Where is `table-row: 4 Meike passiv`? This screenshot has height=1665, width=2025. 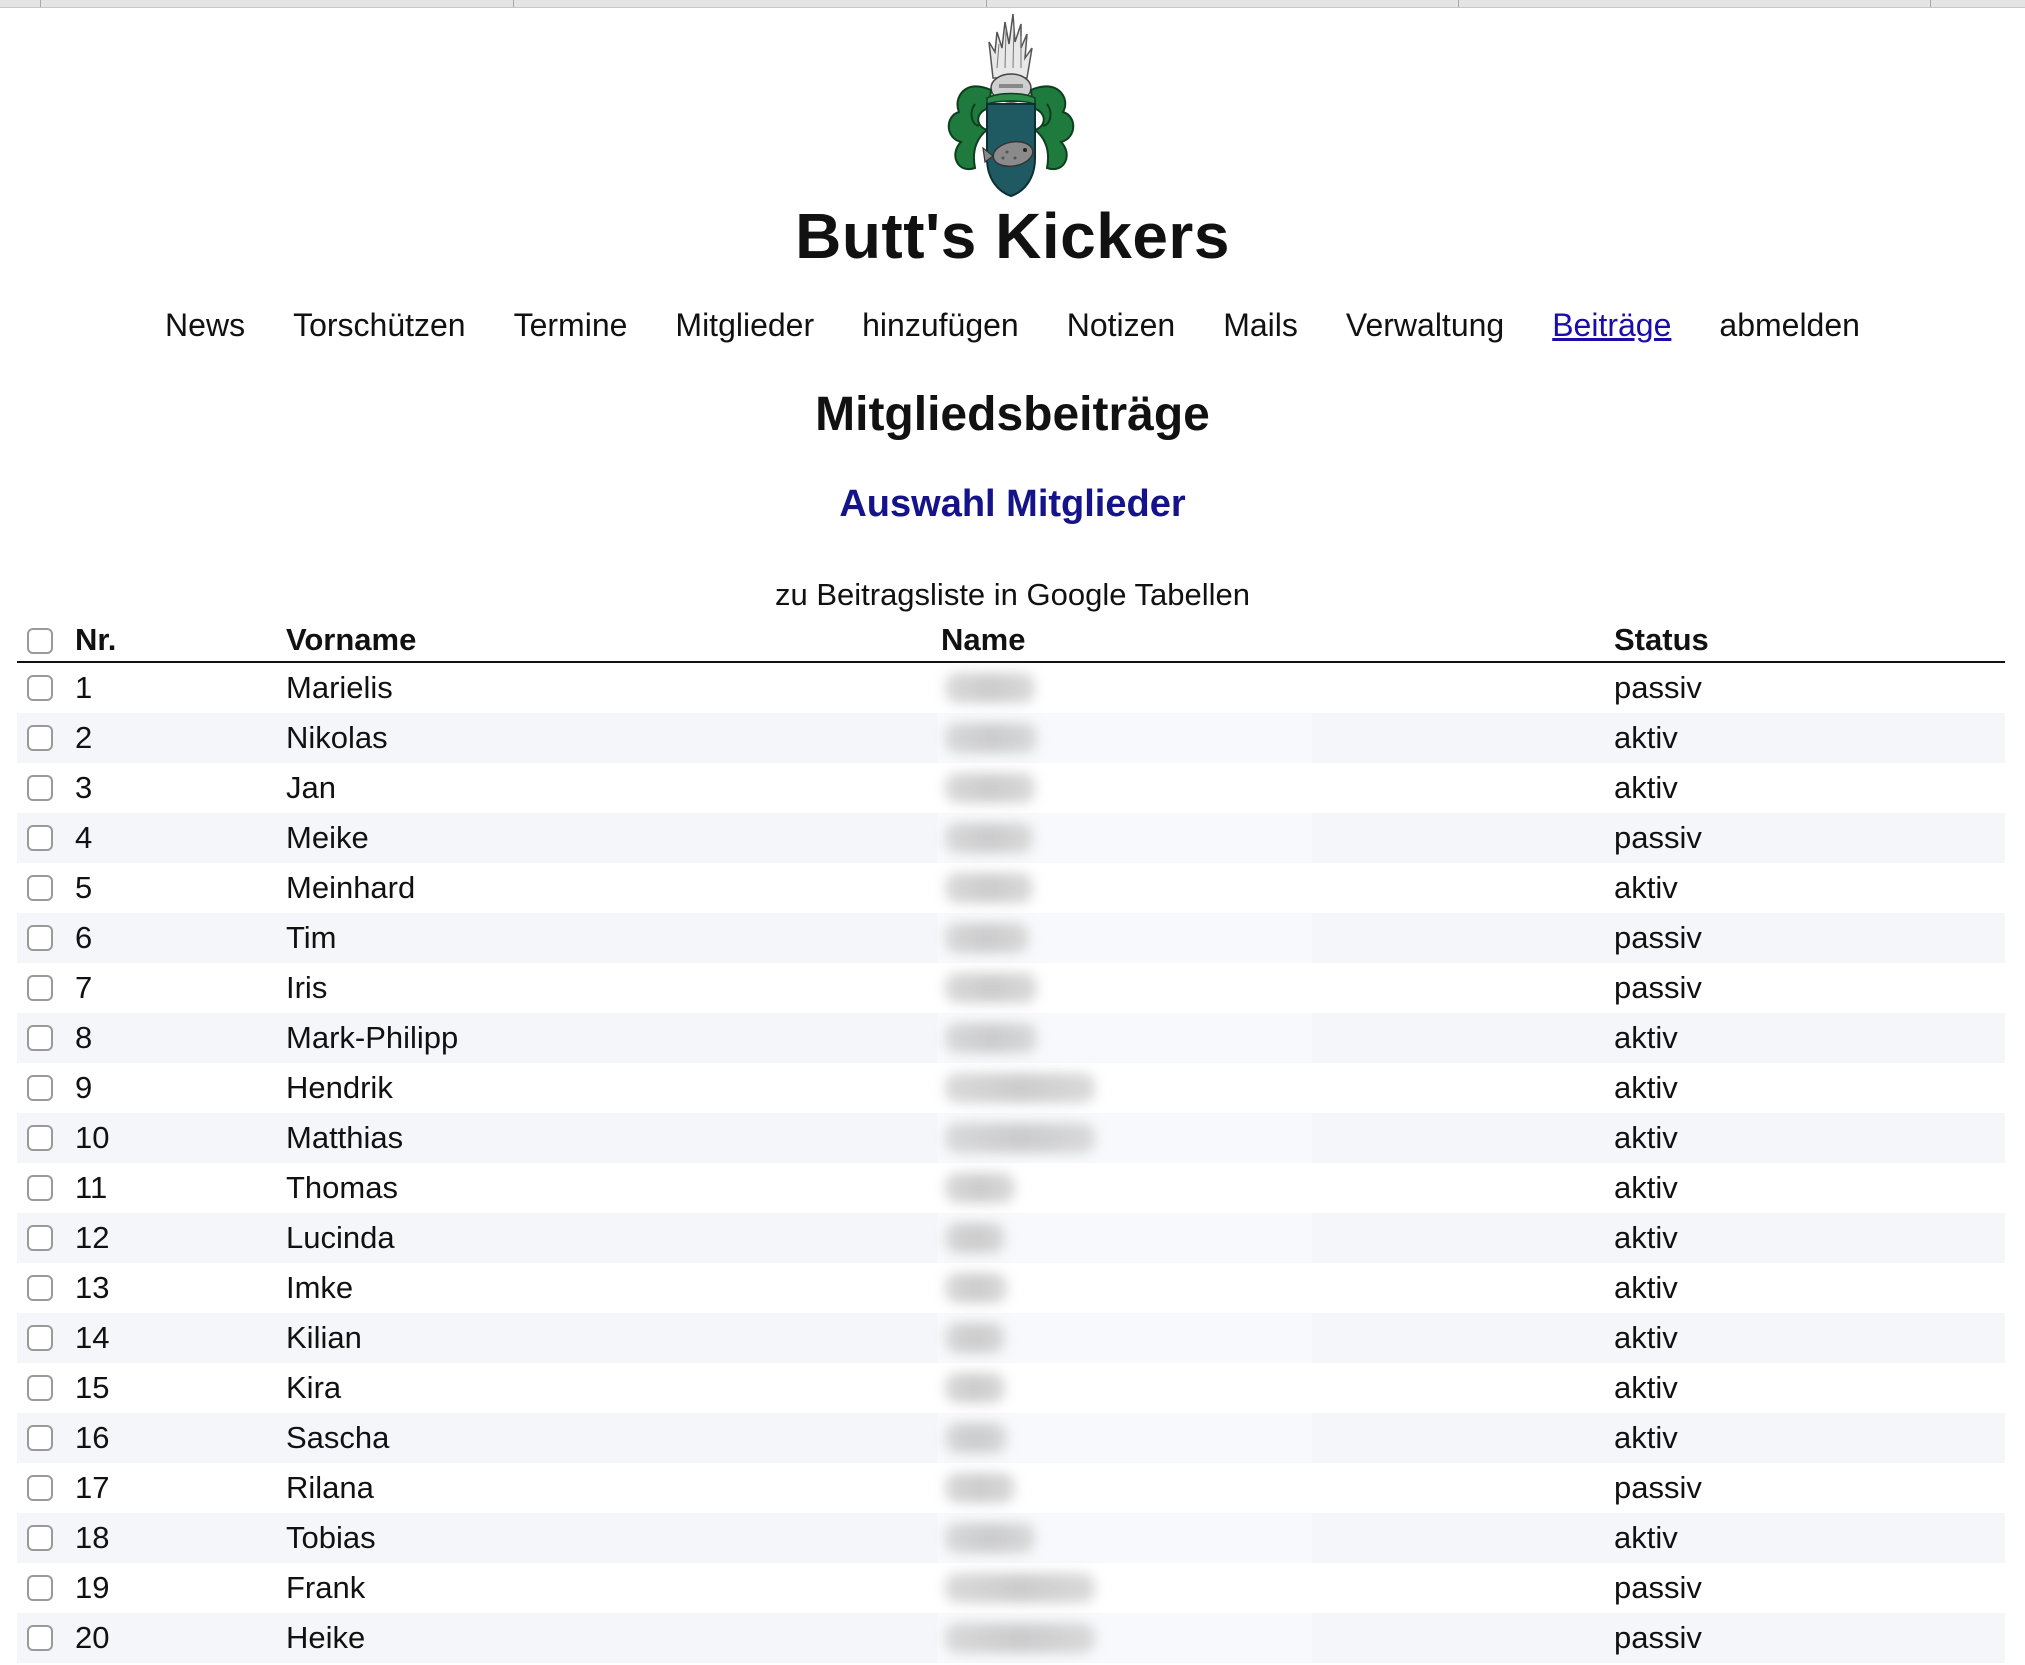 table-row: 4 Meike passiv is located at coordinates (1011, 838).